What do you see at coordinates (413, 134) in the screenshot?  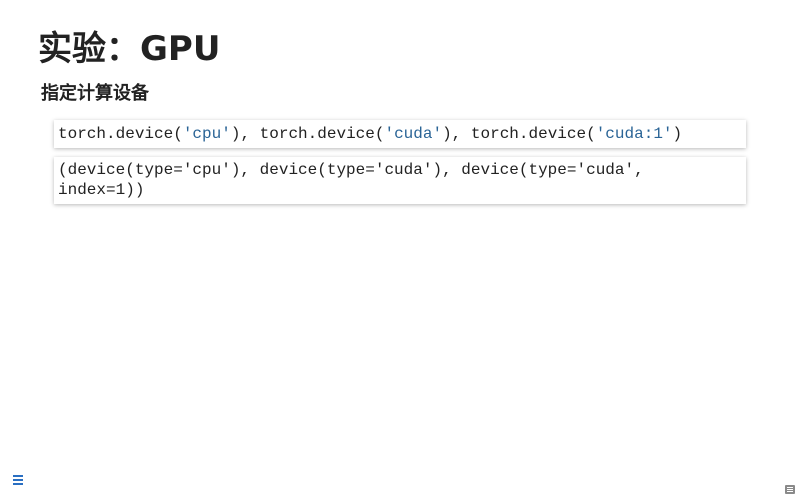 I see `code-string-token: 'cuda'` at bounding box center [413, 134].